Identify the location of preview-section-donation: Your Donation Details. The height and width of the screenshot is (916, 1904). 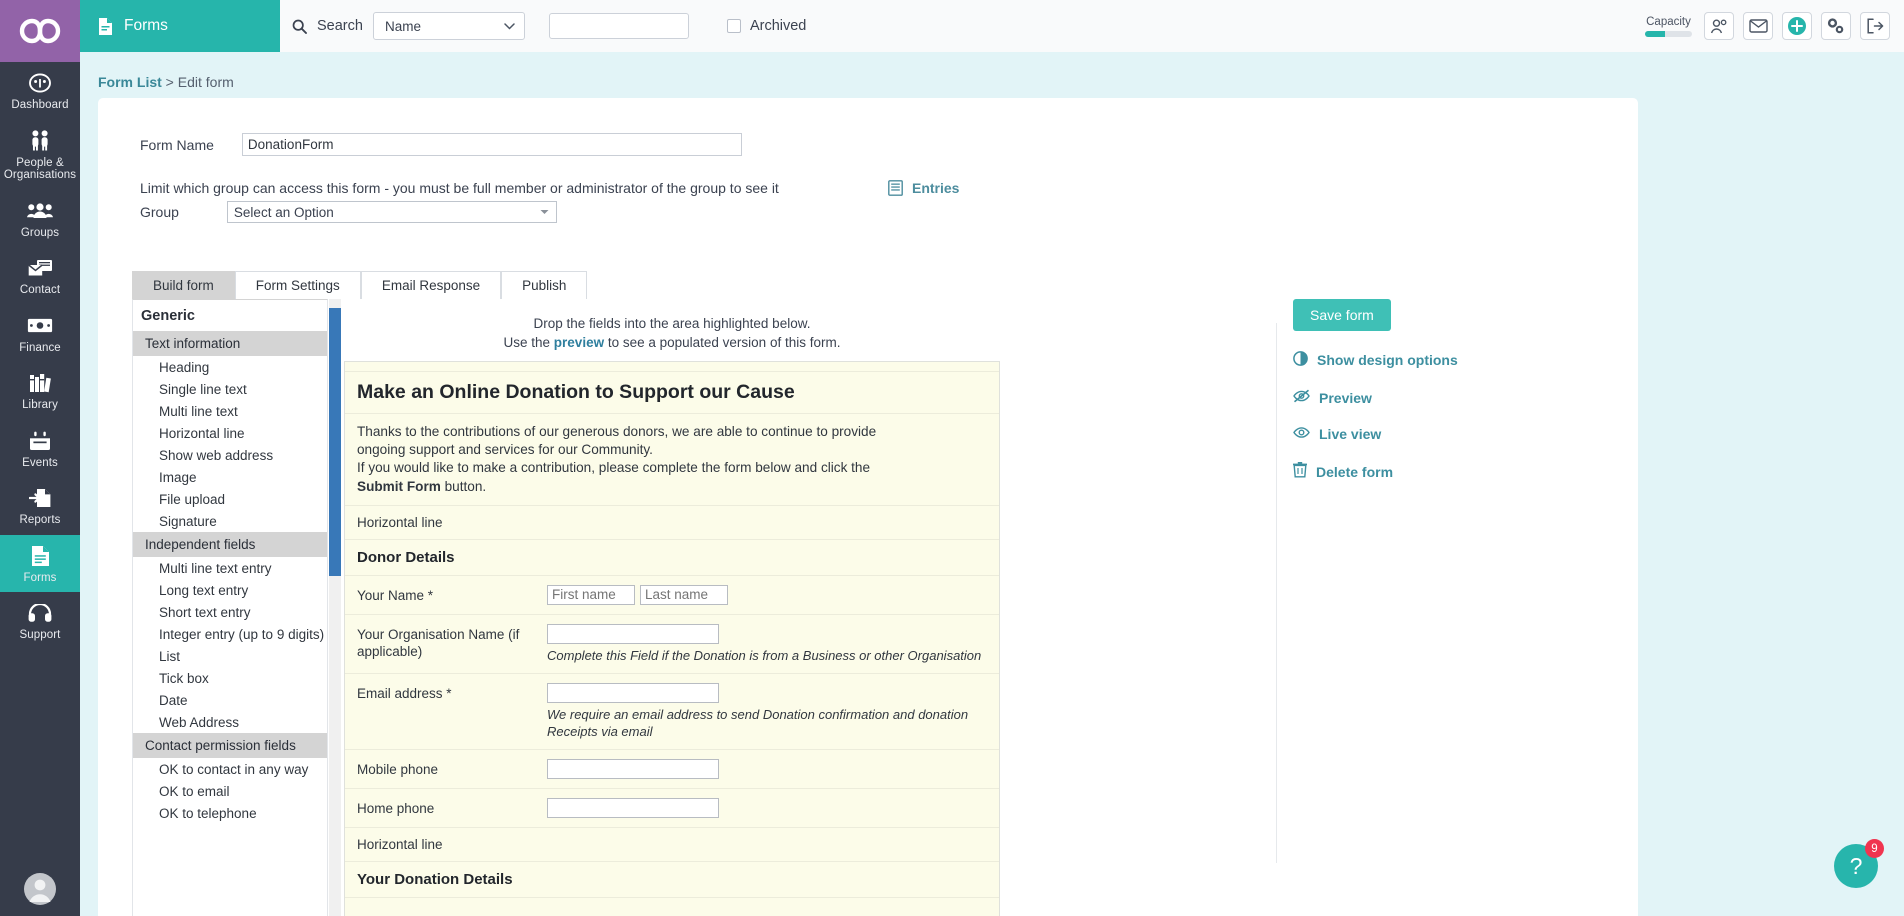
(672, 880).